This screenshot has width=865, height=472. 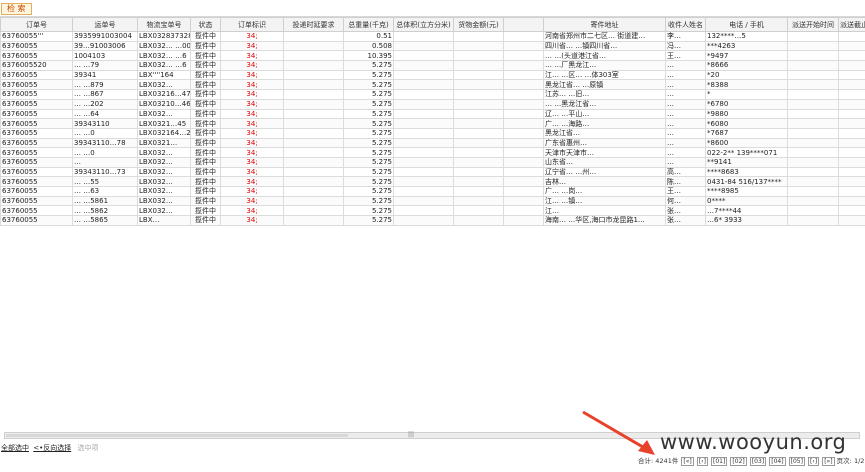 I want to click on col-header: 订单标识, so click(x=252, y=24).